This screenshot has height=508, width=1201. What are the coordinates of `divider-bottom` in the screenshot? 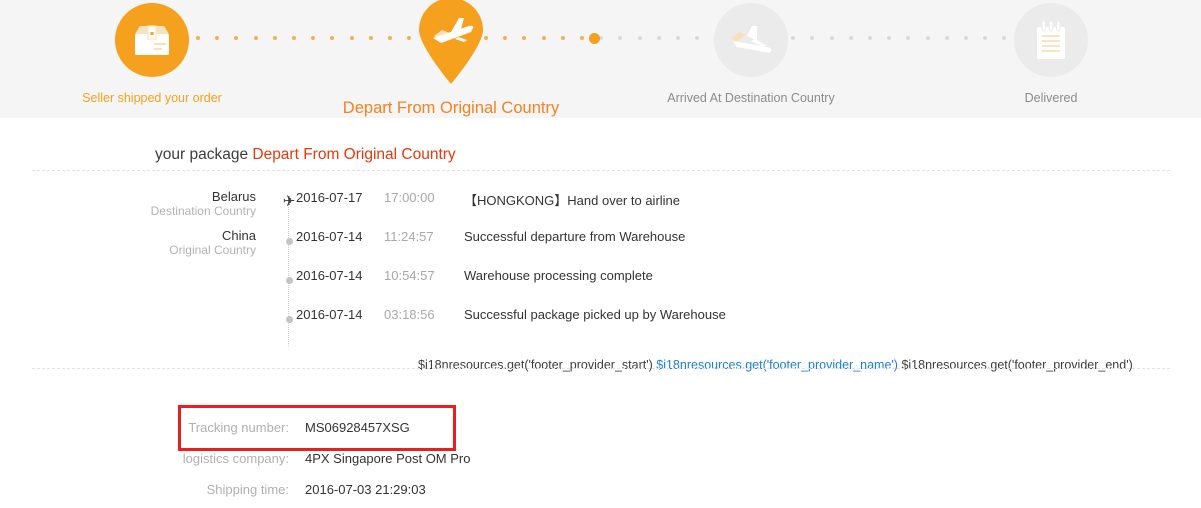 It's located at (601, 368).